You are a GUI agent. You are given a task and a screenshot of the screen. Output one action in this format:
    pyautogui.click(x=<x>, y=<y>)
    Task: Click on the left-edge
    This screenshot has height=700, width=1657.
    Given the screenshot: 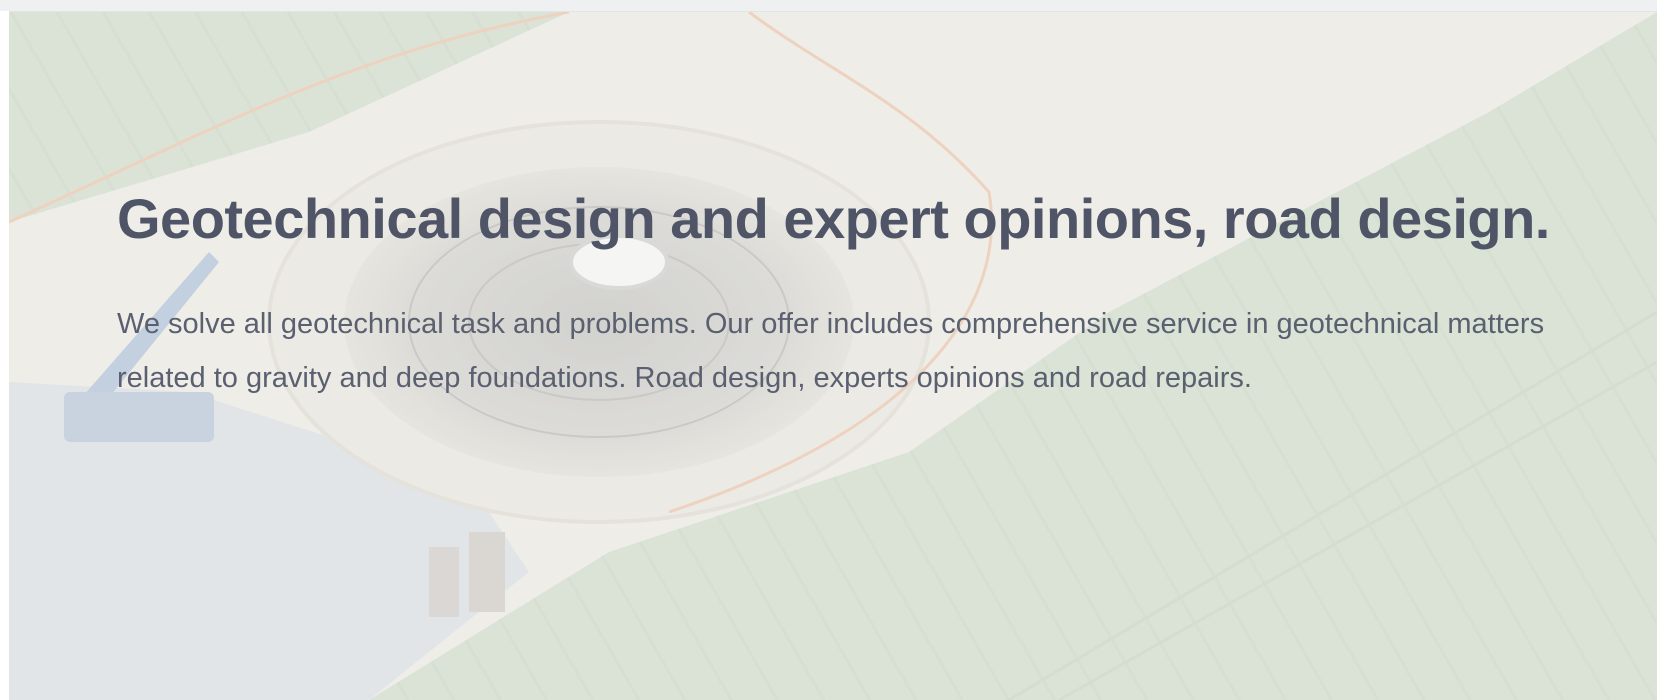 What is the action you would take?
    pyautogui.click(x=4, y=355)
    